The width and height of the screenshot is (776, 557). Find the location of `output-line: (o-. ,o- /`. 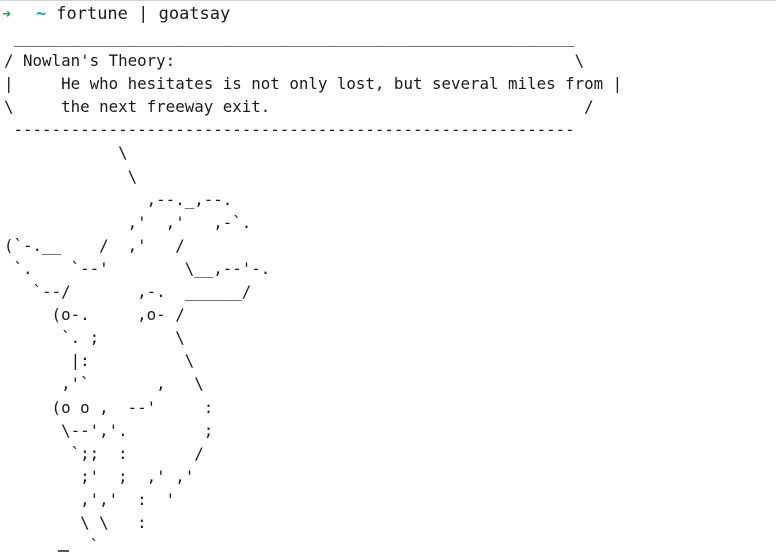

output-line: (o-. ,o- / is located at coordinates (94, 315).